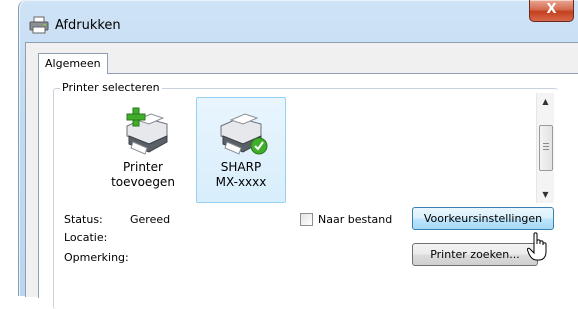  I want to click on status-value: Gereed, so click(150, 219).